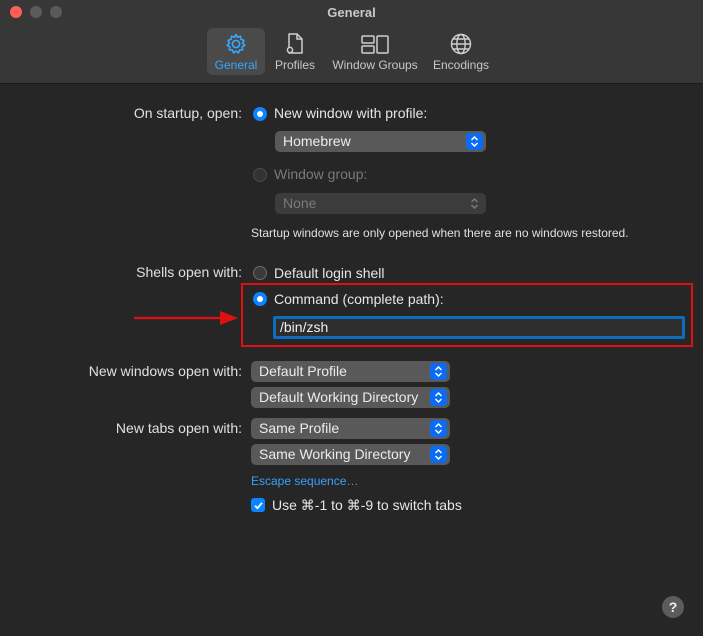 Image resolution: width=703 pixels, height=636 pixels. Describe the element at coordinates (329, 273) in the screenshot. I see `default-login-shell-label: Default login shell` at that location.